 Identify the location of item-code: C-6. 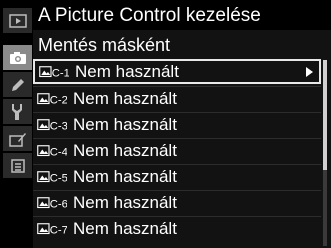
(58, 205).